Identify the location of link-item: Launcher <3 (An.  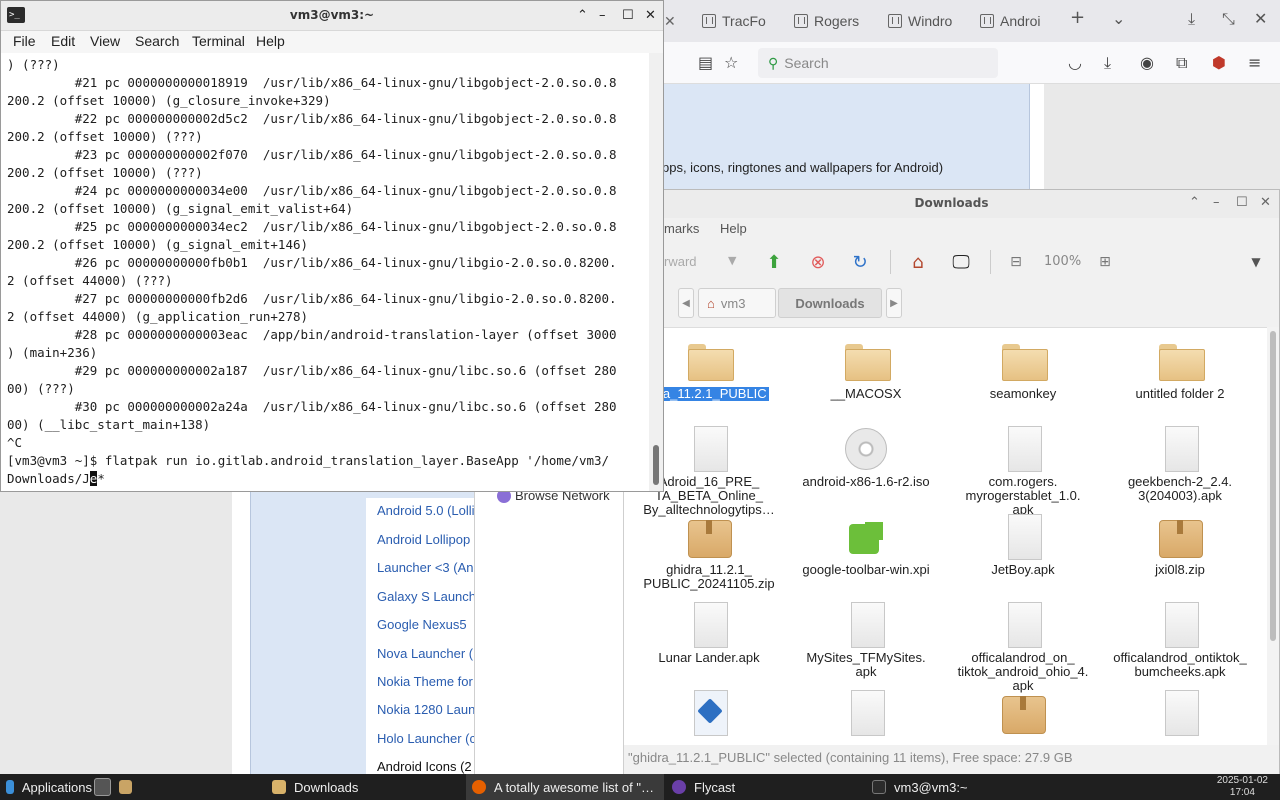
(425, 567).